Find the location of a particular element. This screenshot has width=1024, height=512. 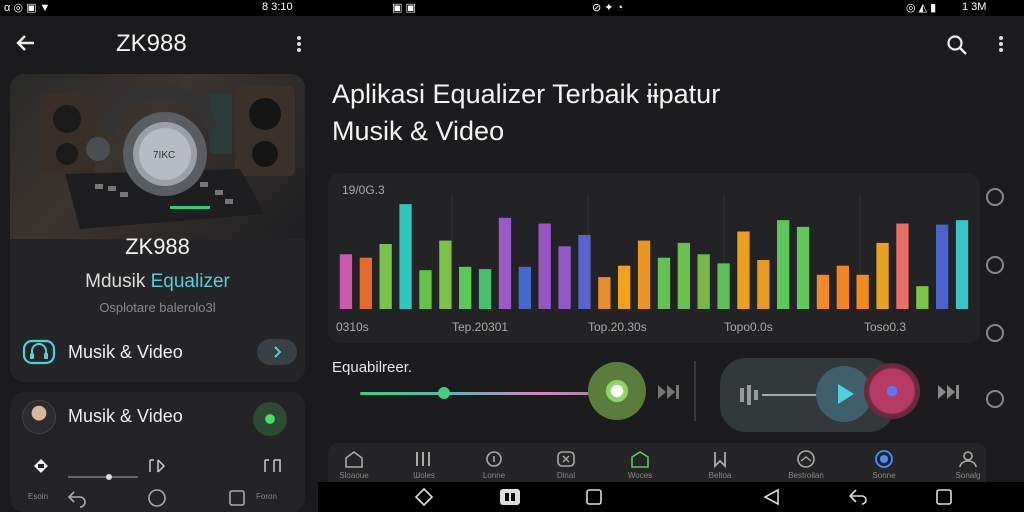

nav-recents-icon is located at coordinates (237, 498).